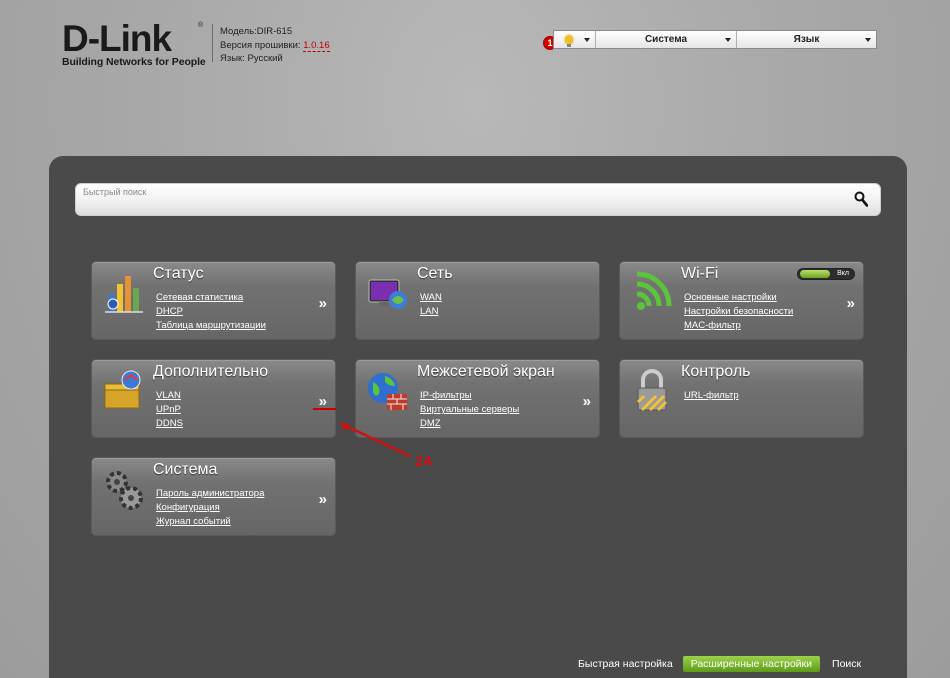 The image size is (950, 678). What do you see at coordinates (134, 62) in the screenshot?
I see `logo-tagline: Building Networks for People` at bounding box center [134, 62].